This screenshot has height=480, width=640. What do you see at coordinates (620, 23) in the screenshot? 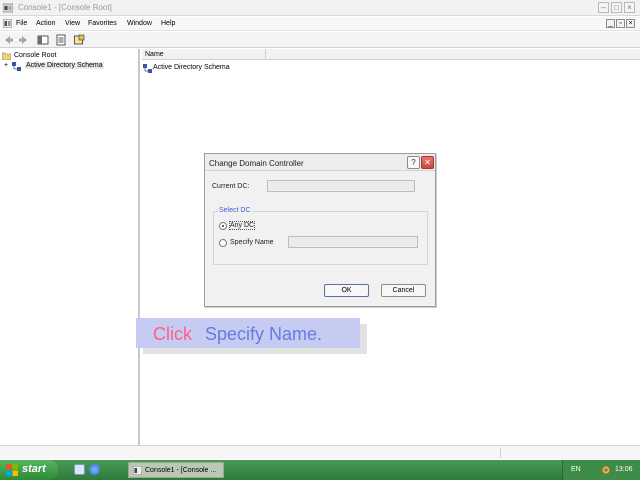
I see `child-restore-button: ▫` at bounding box center [620, 23].